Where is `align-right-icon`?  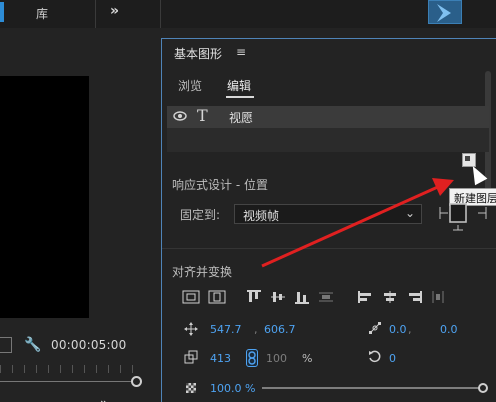
align-right-icon is located at coordinates (414, 298).